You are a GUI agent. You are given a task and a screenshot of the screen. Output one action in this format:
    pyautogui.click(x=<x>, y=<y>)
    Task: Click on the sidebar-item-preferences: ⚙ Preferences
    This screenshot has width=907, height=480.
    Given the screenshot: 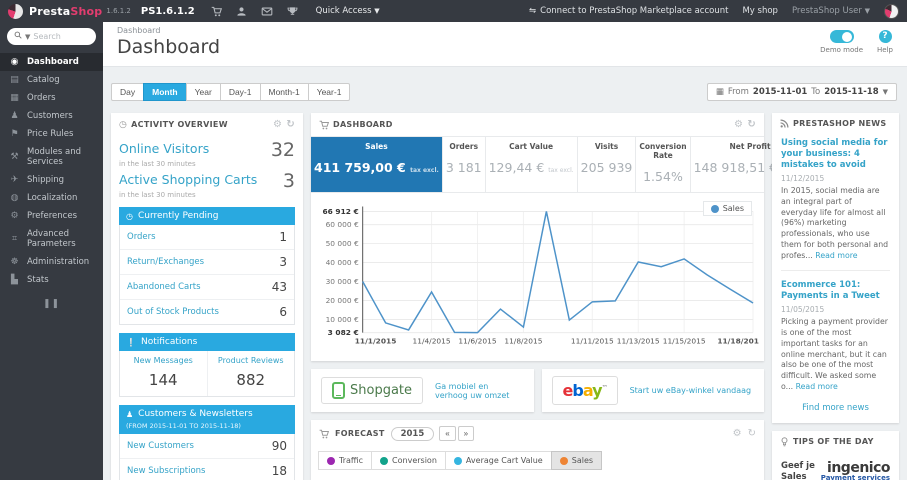 What is the action you would take?
    pyautogui.click(x=51, y=216)
    